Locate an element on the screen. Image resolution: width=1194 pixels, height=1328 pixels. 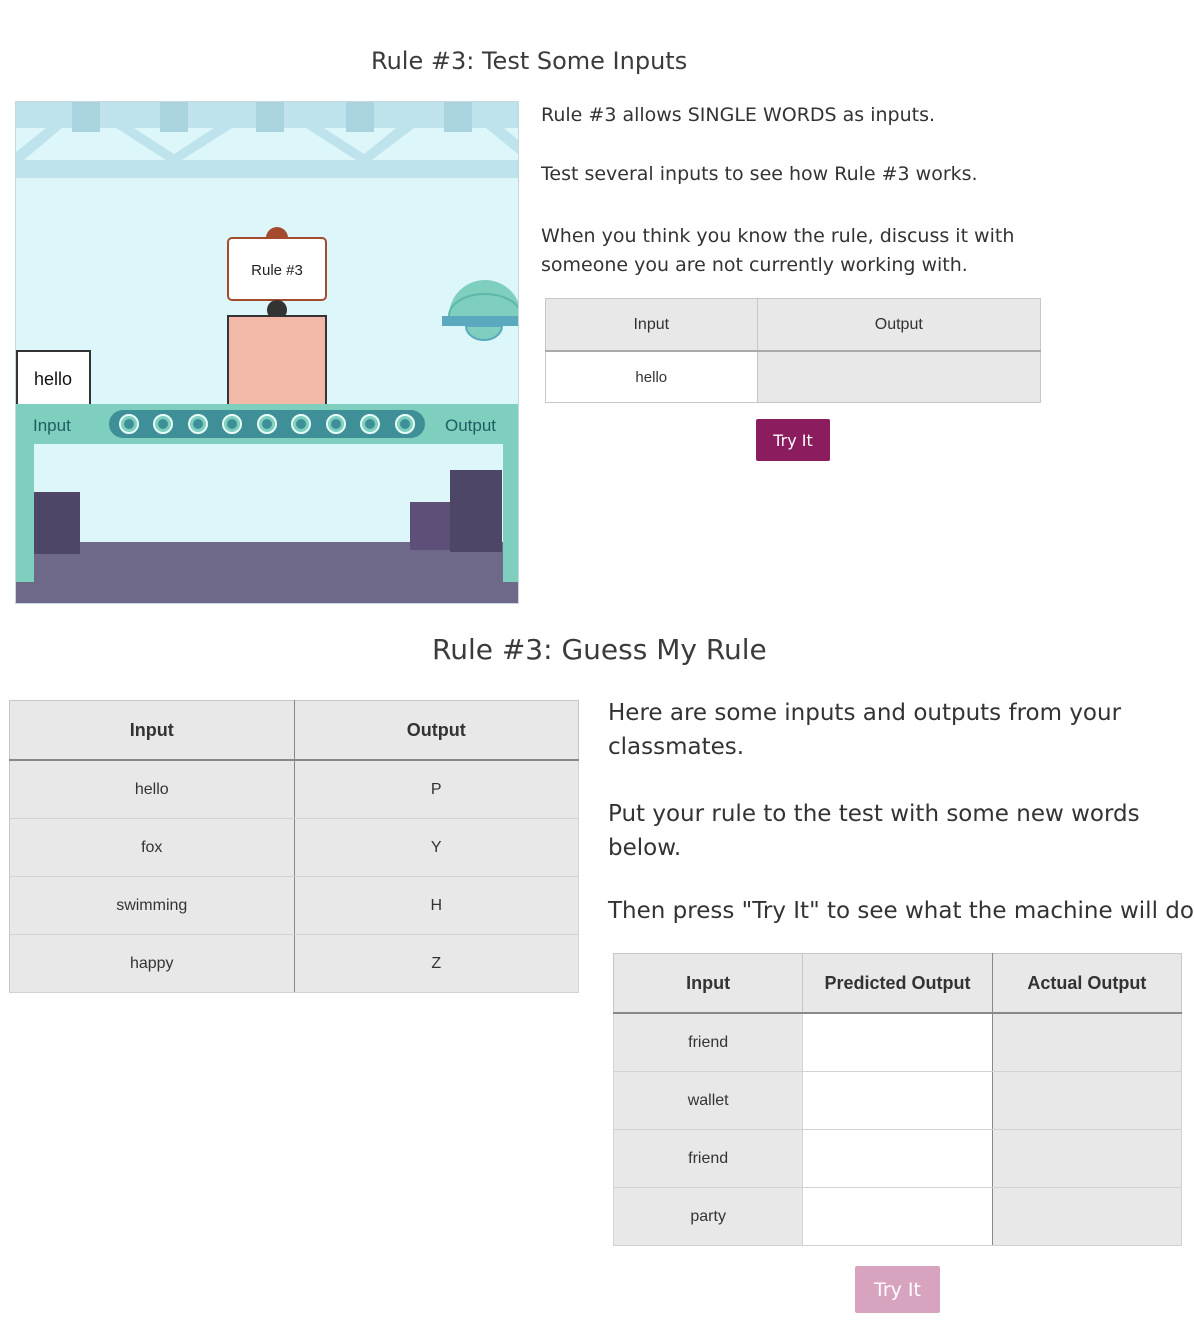
output-cell: P is located at coordinates (436, 789).